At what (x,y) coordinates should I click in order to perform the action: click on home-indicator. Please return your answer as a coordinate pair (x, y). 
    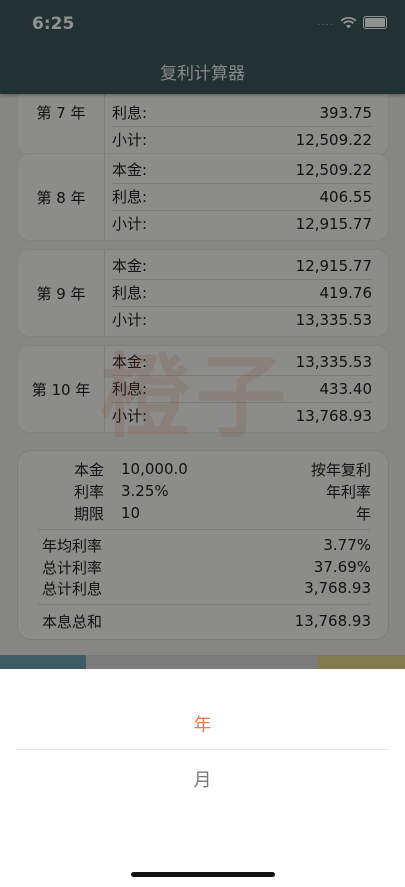
    Looking at the image, I should click on (203, 874).